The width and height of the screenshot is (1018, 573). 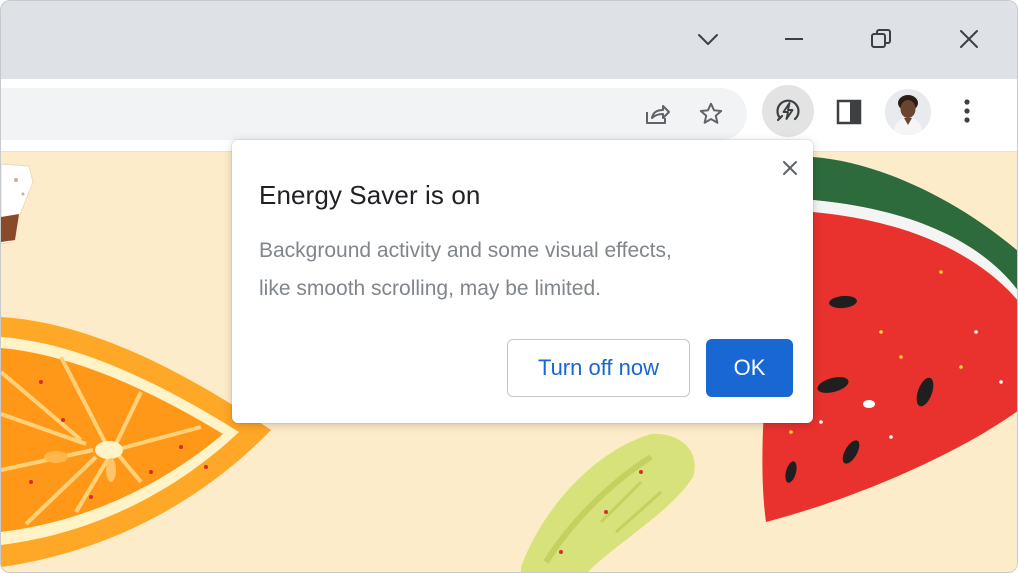 I want to click on share-icon, so click(x=658, y=114).